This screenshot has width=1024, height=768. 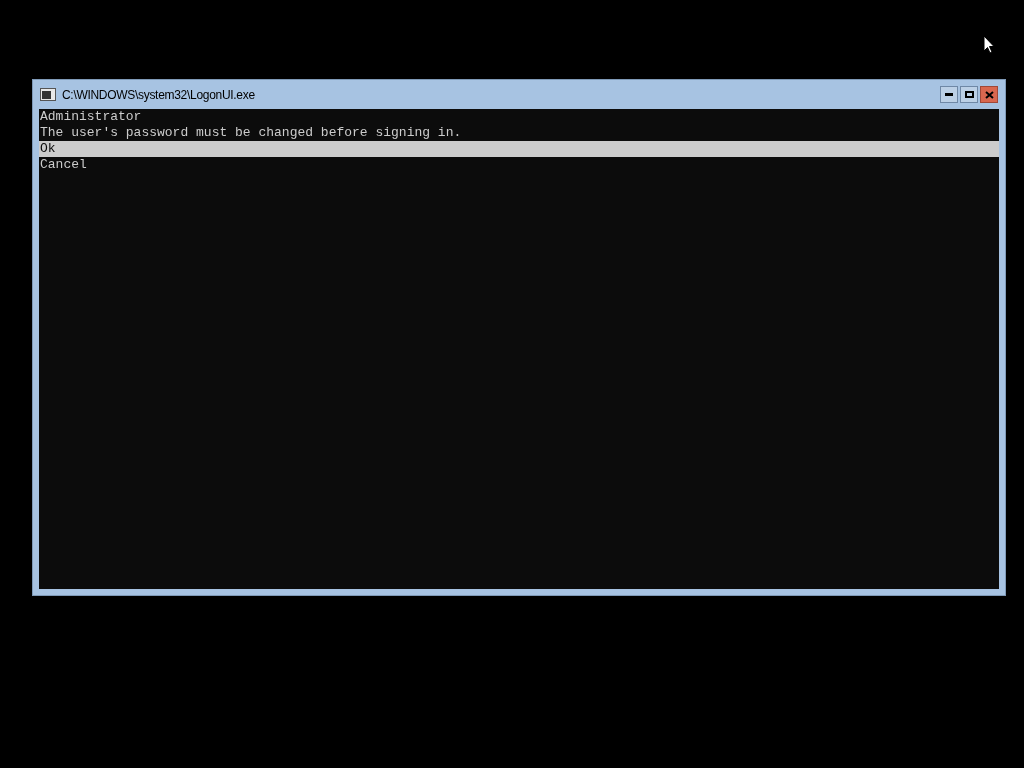 What do you see at coordinates (251, 133) in the screenshot?
I see `console-text: The user's password must be changed before signing in.` at bounding box center [251, 133].